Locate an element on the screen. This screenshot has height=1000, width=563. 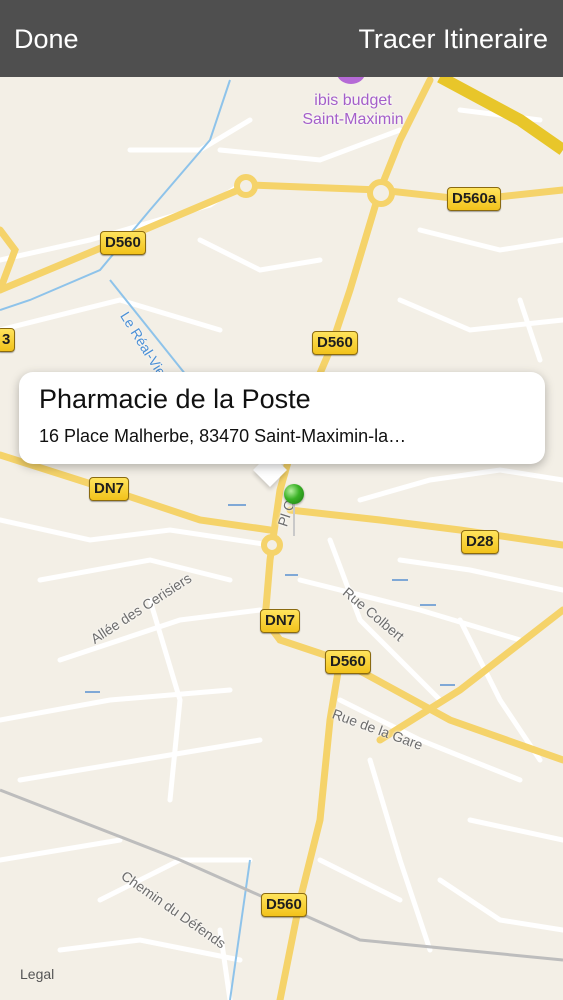
road-shield-d28: D28 is located at coordinates (480, 542).